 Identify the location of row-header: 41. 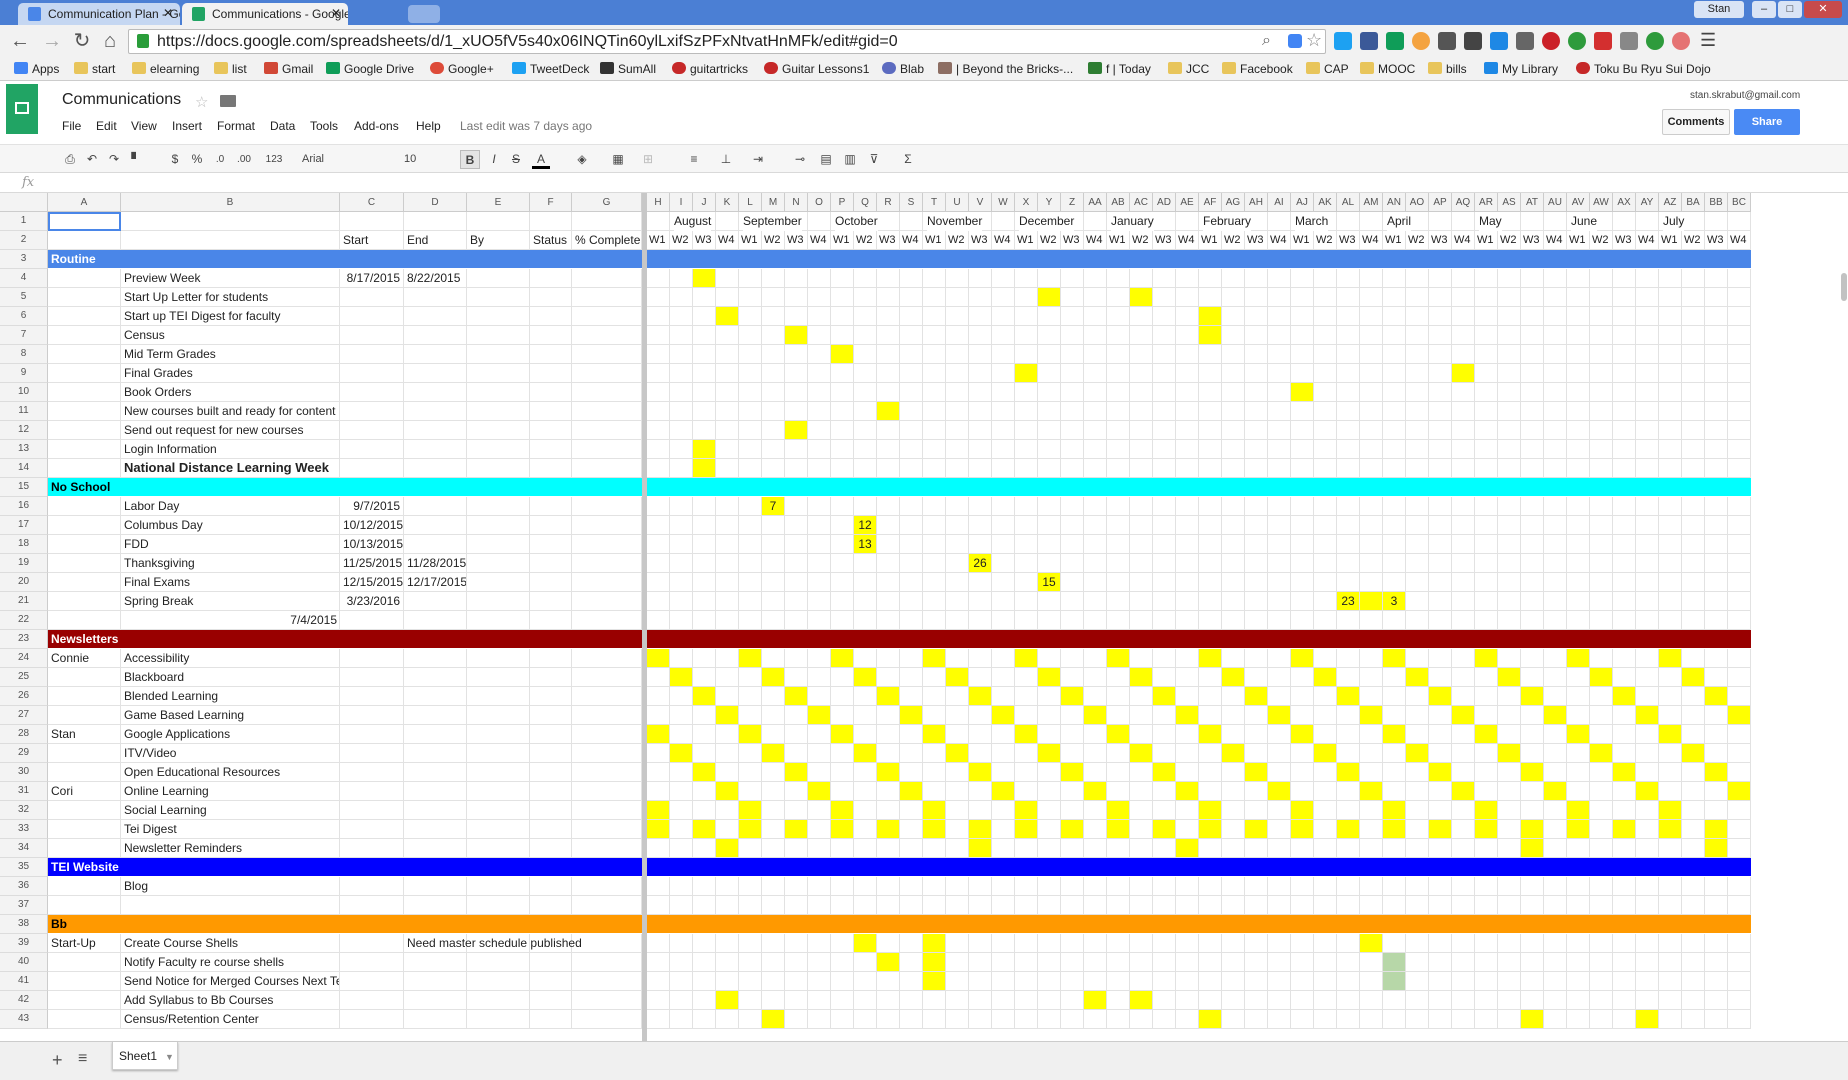
(24, 981).